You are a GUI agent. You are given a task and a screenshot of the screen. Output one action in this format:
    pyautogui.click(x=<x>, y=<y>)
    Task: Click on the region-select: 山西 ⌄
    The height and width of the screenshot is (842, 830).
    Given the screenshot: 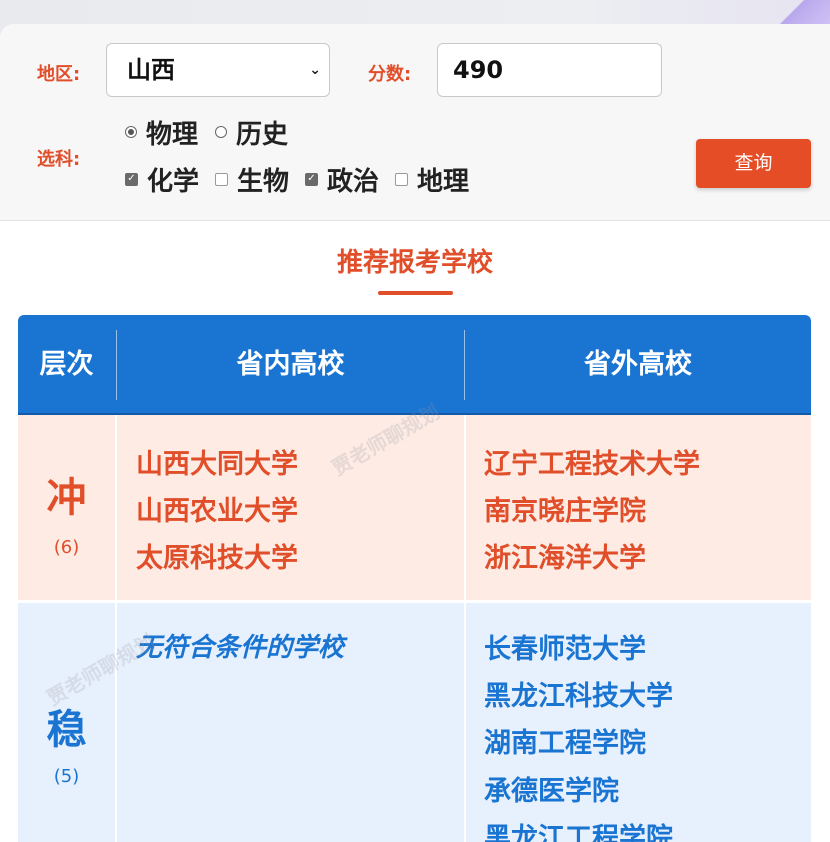 What is the action you would take?
    pyautogui.click(x=218, y=70)
    